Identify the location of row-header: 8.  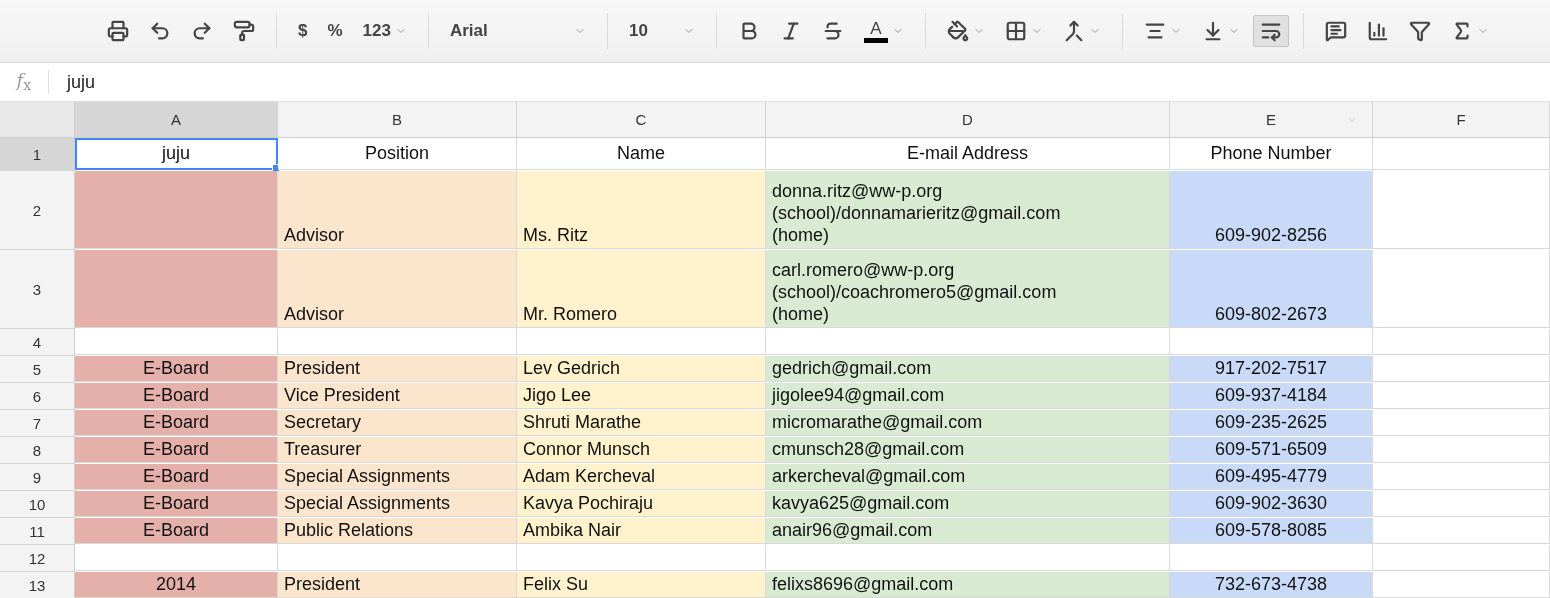
(37, 450).